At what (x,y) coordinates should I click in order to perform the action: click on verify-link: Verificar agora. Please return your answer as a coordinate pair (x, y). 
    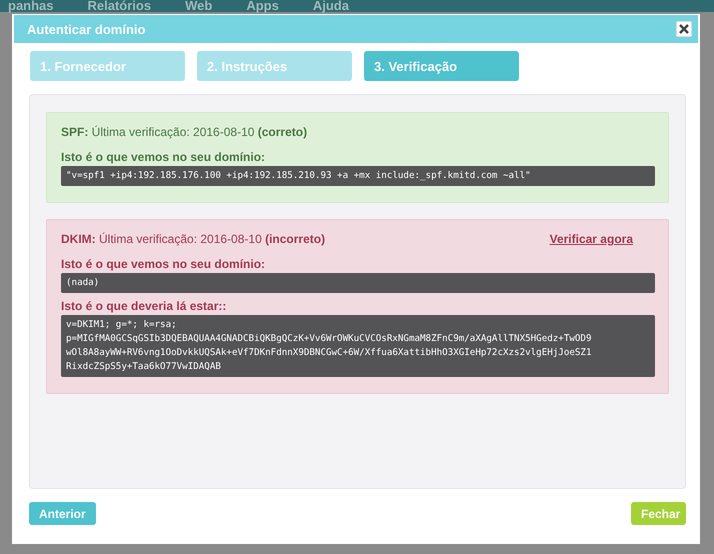
    Looking at the image, I should click on (591, 239).